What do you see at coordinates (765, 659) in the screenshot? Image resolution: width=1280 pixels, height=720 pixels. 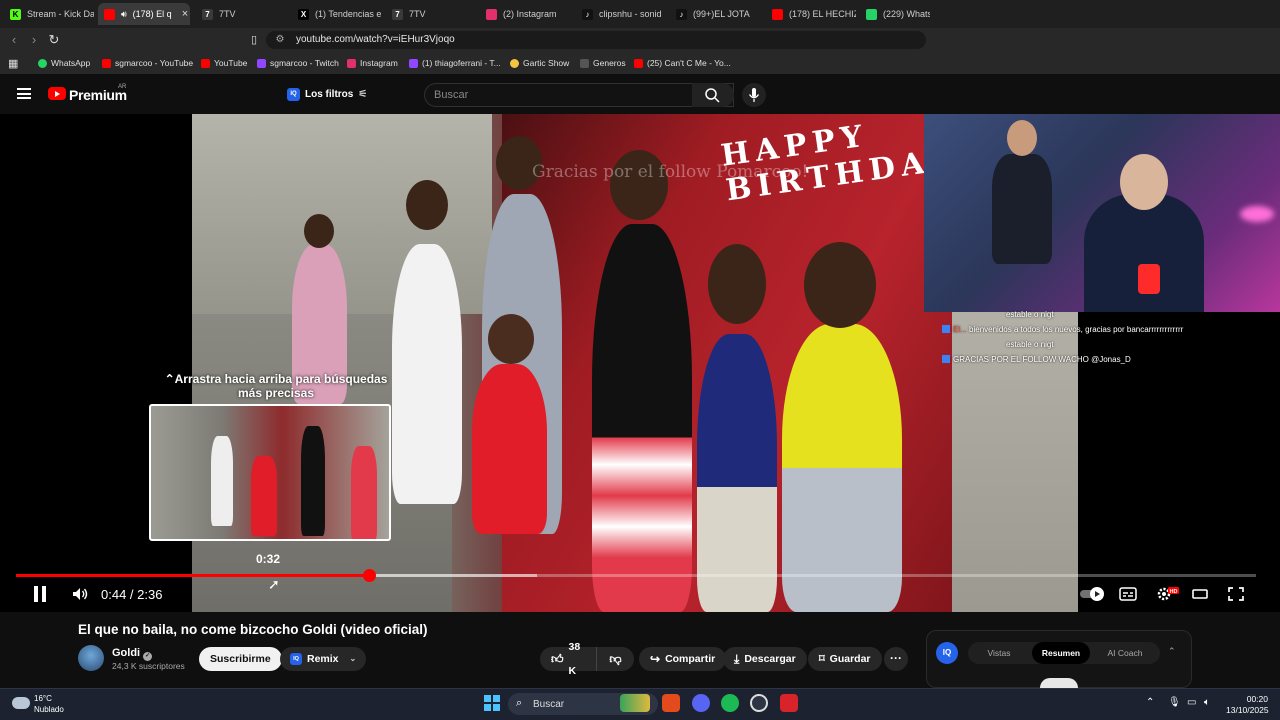 I see `download-button: ⤓ Descargar` at bounding box center [765, 659].